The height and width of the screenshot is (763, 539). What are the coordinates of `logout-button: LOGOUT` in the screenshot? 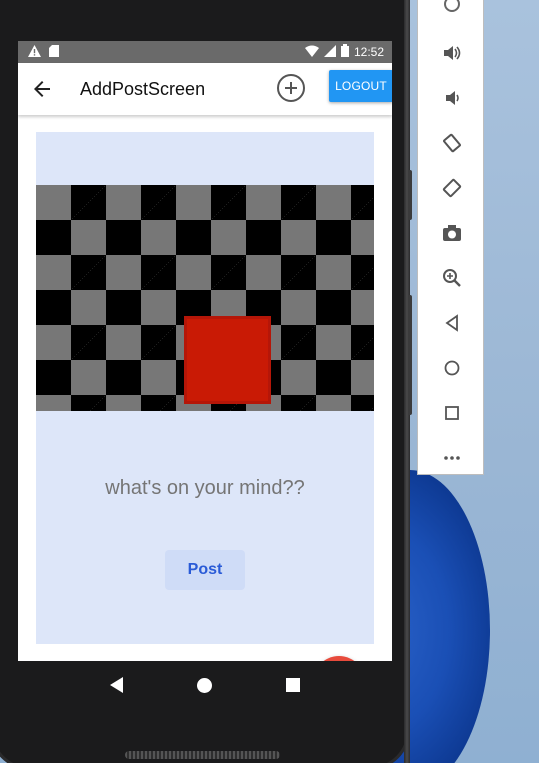 It's located at (360, 86).